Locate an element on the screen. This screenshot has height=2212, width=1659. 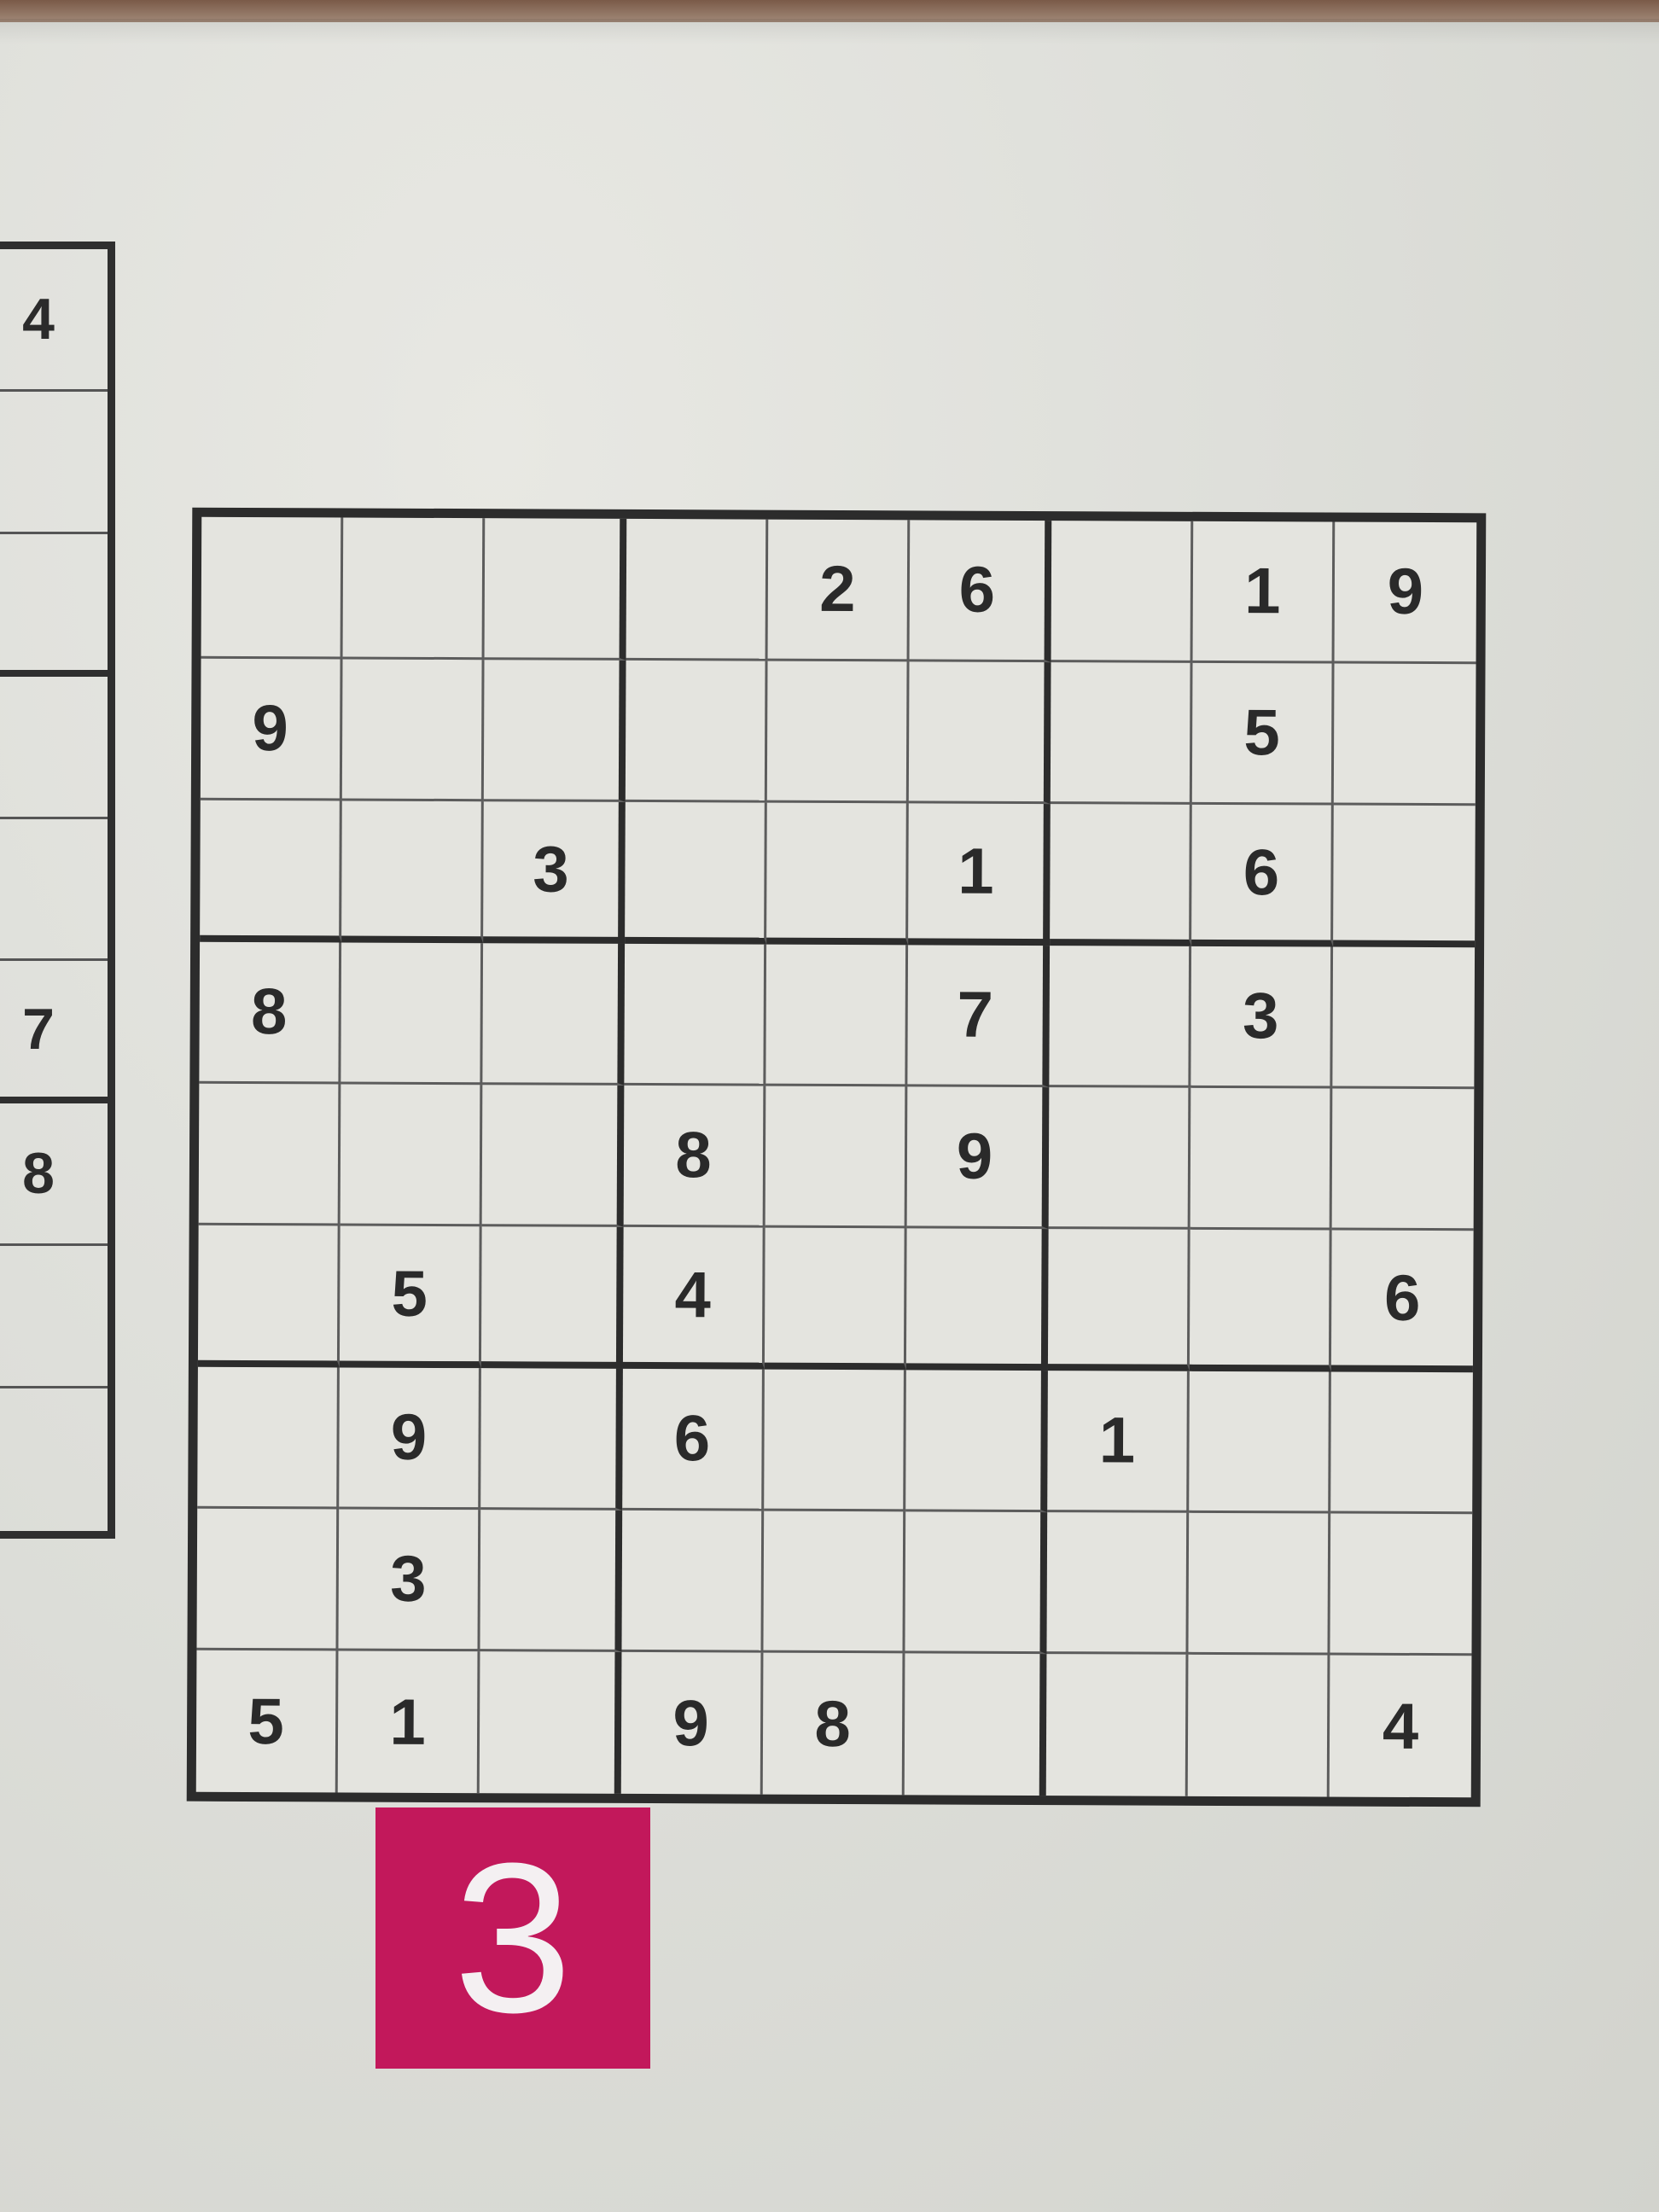
sudoku-cell-r8-c6 is located at coordinates (976, 1583).